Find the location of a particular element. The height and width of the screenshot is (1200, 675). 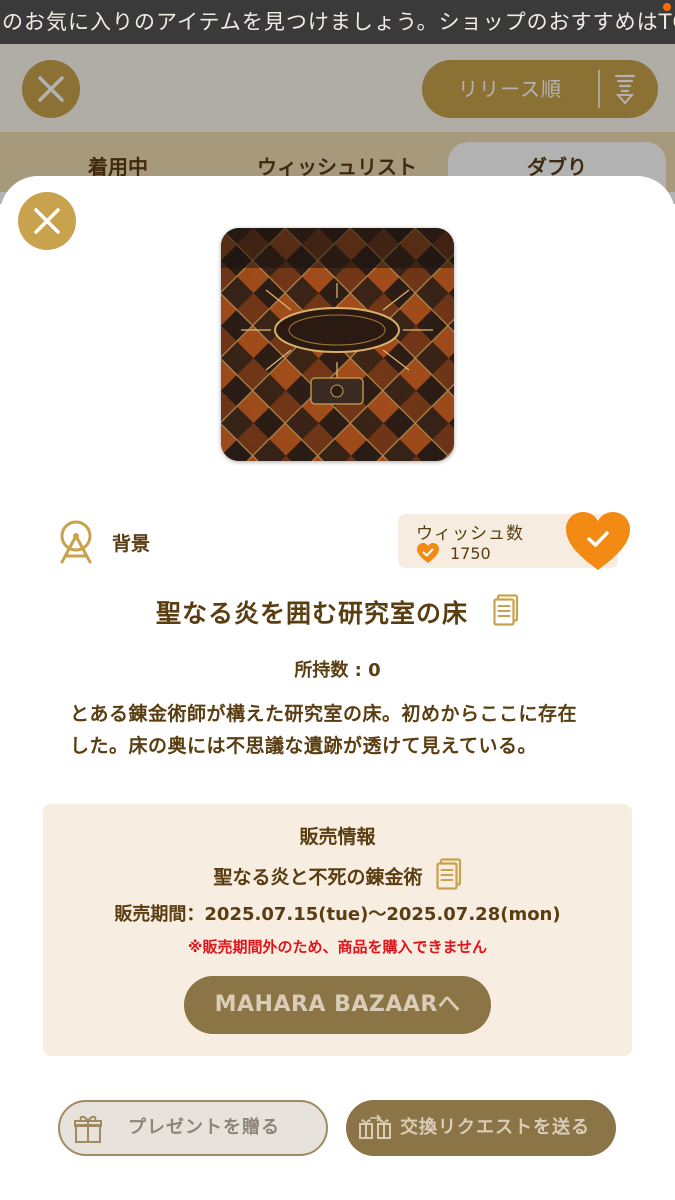

owned-count: 所持数 : 0 is located at coordinates (337, 670).